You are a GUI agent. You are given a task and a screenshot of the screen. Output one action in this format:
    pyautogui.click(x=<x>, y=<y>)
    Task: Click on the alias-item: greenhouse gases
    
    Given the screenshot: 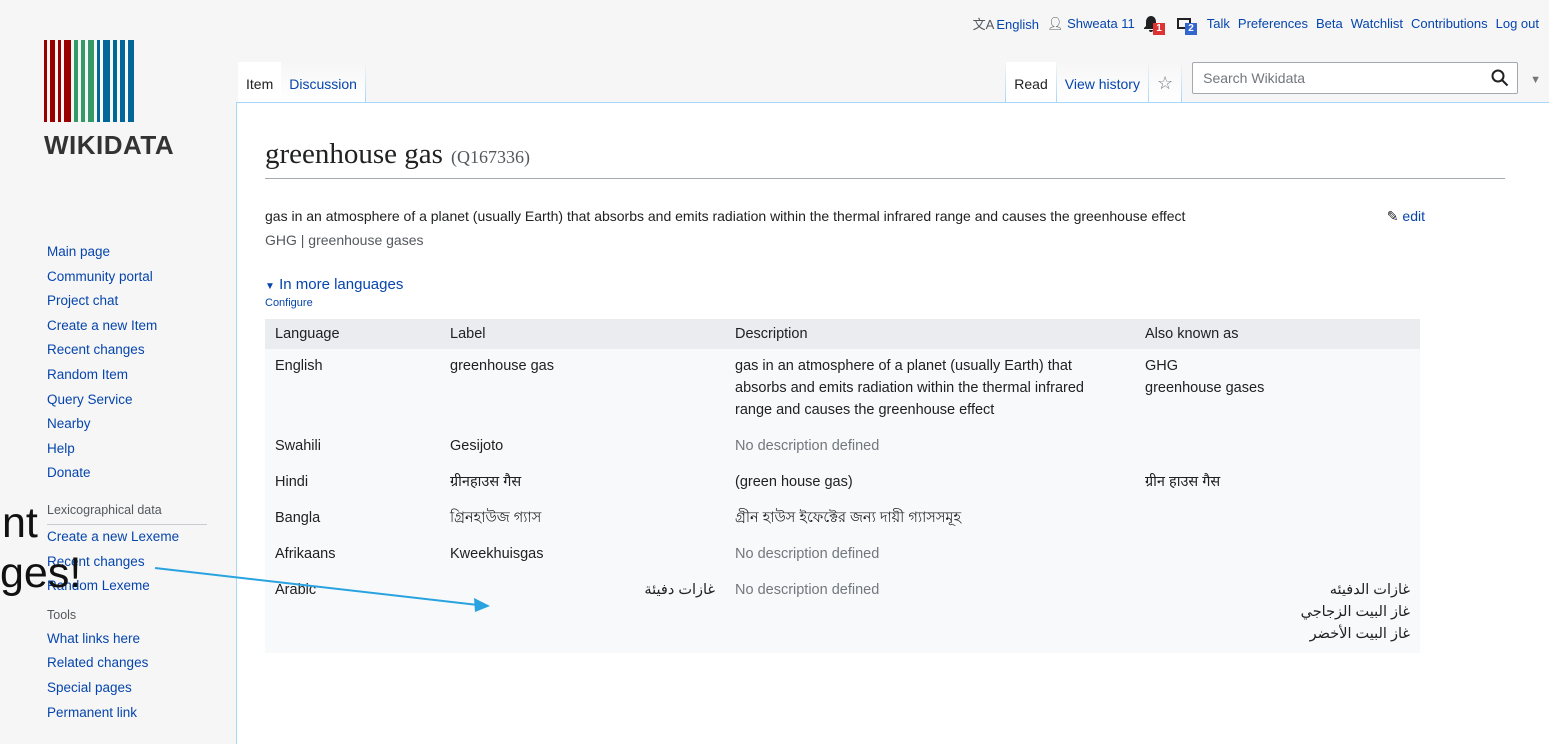 What is the action you would take?
    pyautogui.click(x=1205, y=388)
    